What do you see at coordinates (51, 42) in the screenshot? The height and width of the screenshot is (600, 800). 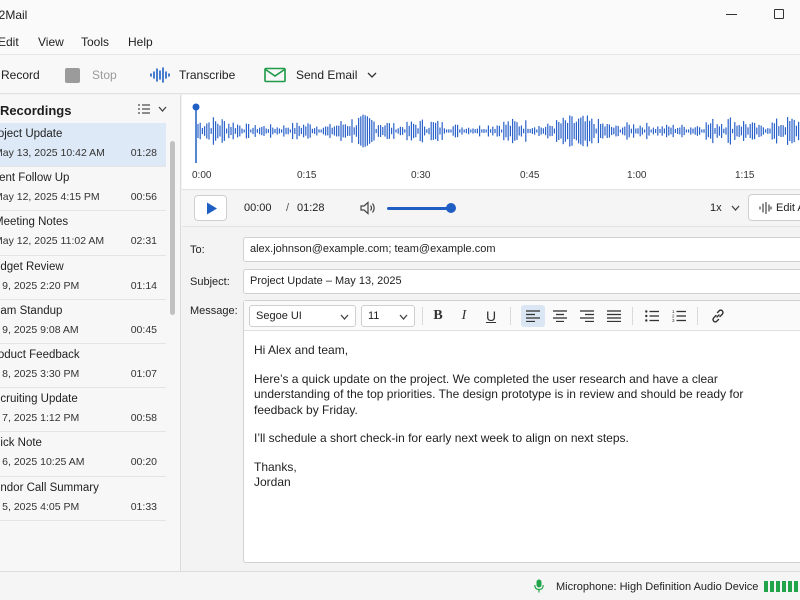 I see `menu-view: View` at bounding box center [51, 42].